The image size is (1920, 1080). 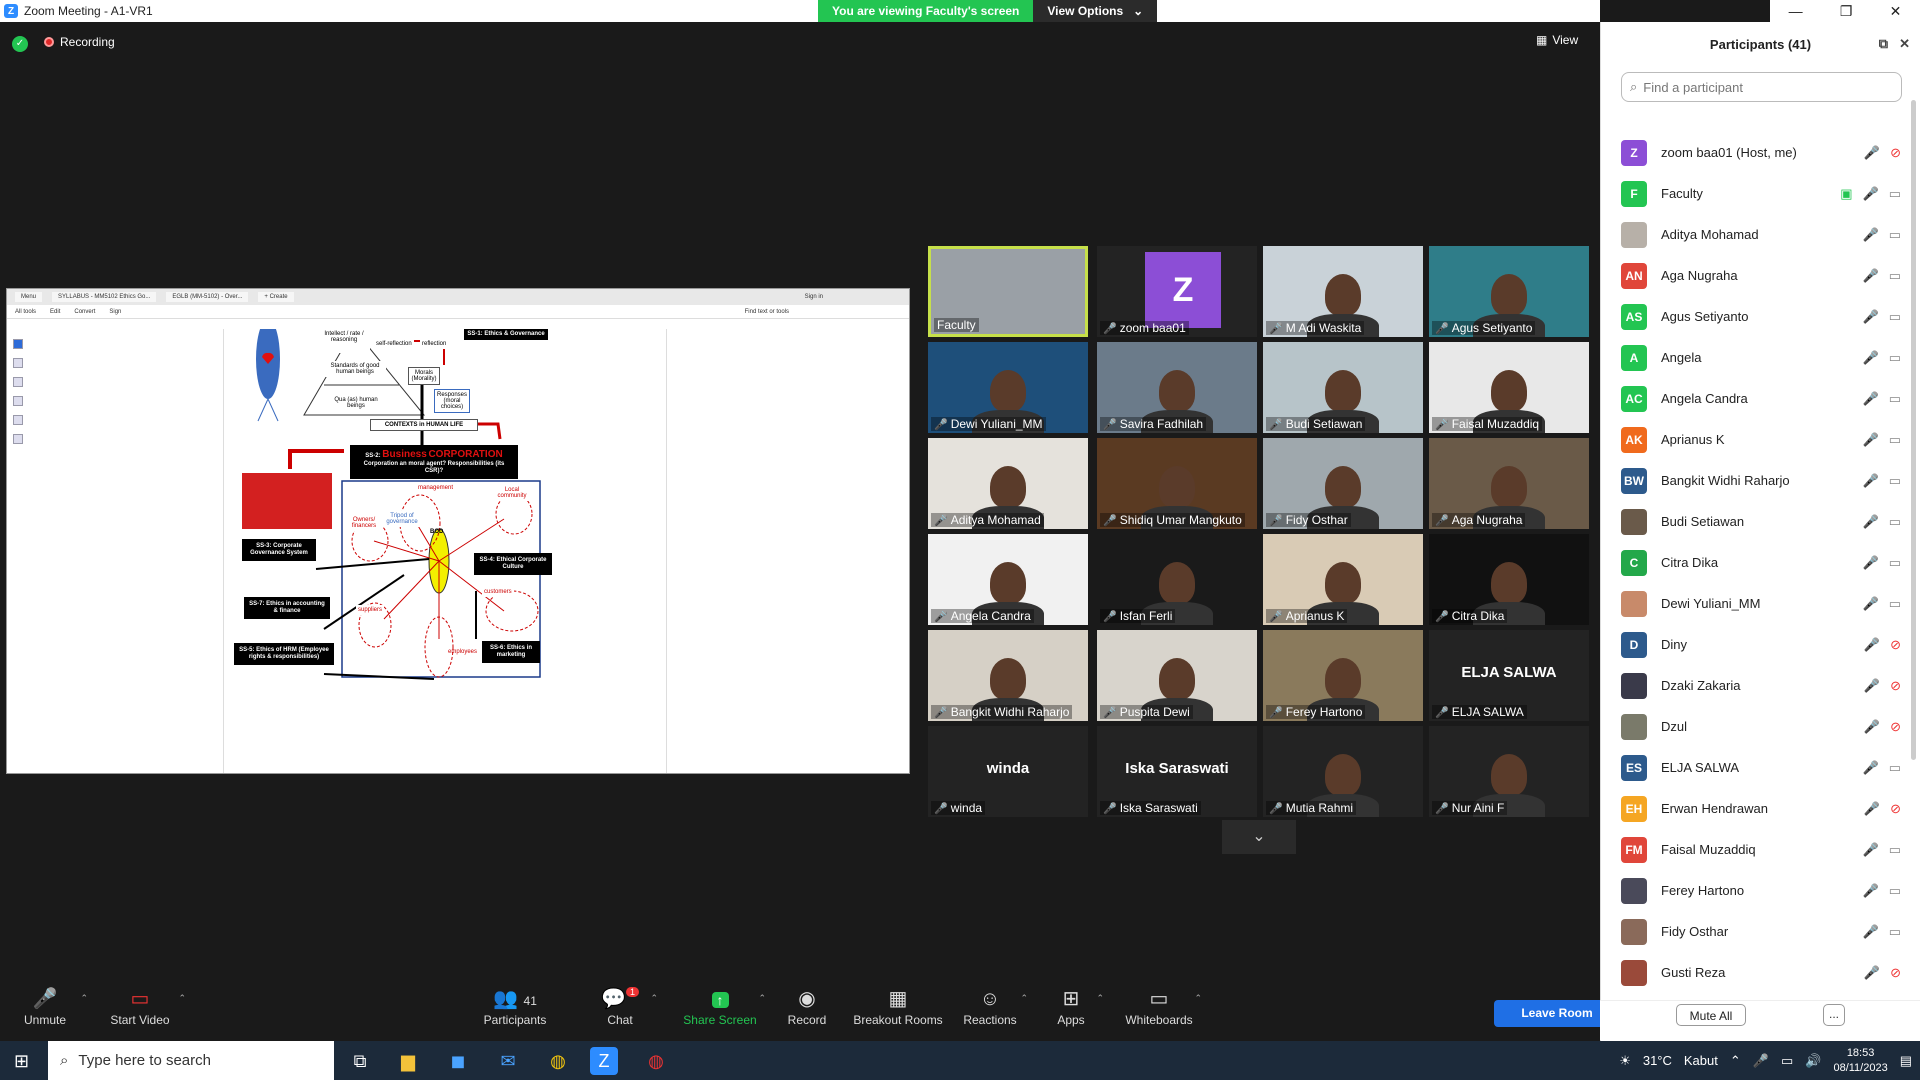 What do you see at coordinates (1509, 291) in the screenshot?
I see `video-tile: 🎤 Agus Setiyanto` at bounding box center [1509, 291].